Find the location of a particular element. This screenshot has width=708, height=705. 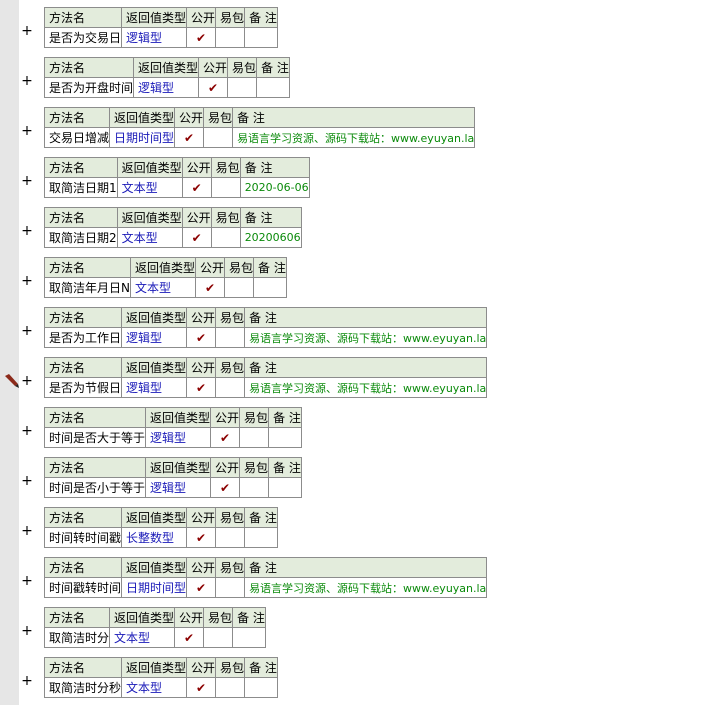

method-name-cell: 时间是否小于等于 is located at coordinates (95, 487).